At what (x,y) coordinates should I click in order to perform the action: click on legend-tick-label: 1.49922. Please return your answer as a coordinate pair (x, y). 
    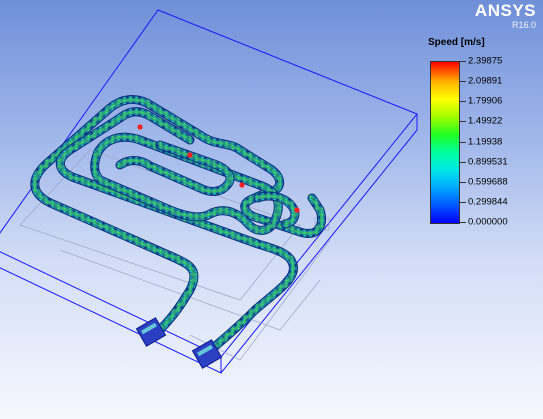
    Looking at the image, I should click on (485, 121).